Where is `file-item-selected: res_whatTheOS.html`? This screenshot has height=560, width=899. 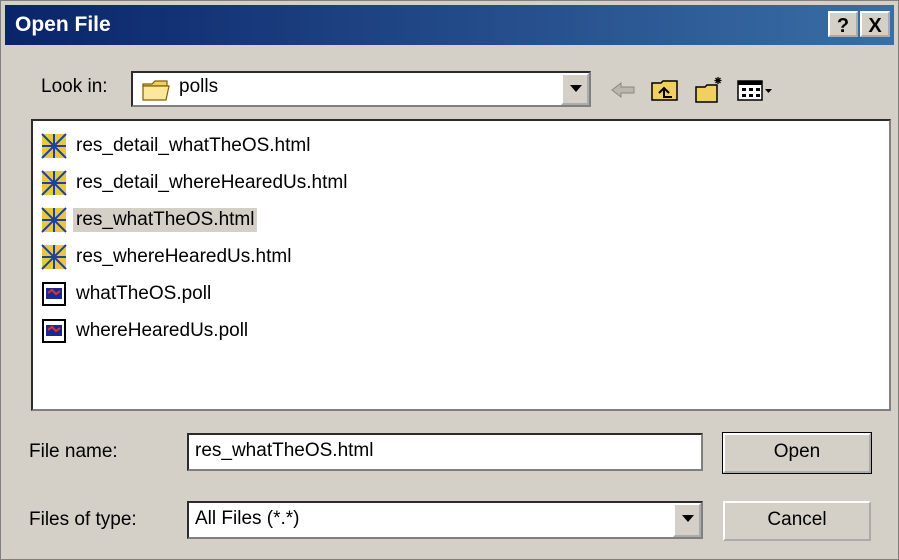
file-item-selected: res_whatTheOS.html is located at coordinates (149, 220).